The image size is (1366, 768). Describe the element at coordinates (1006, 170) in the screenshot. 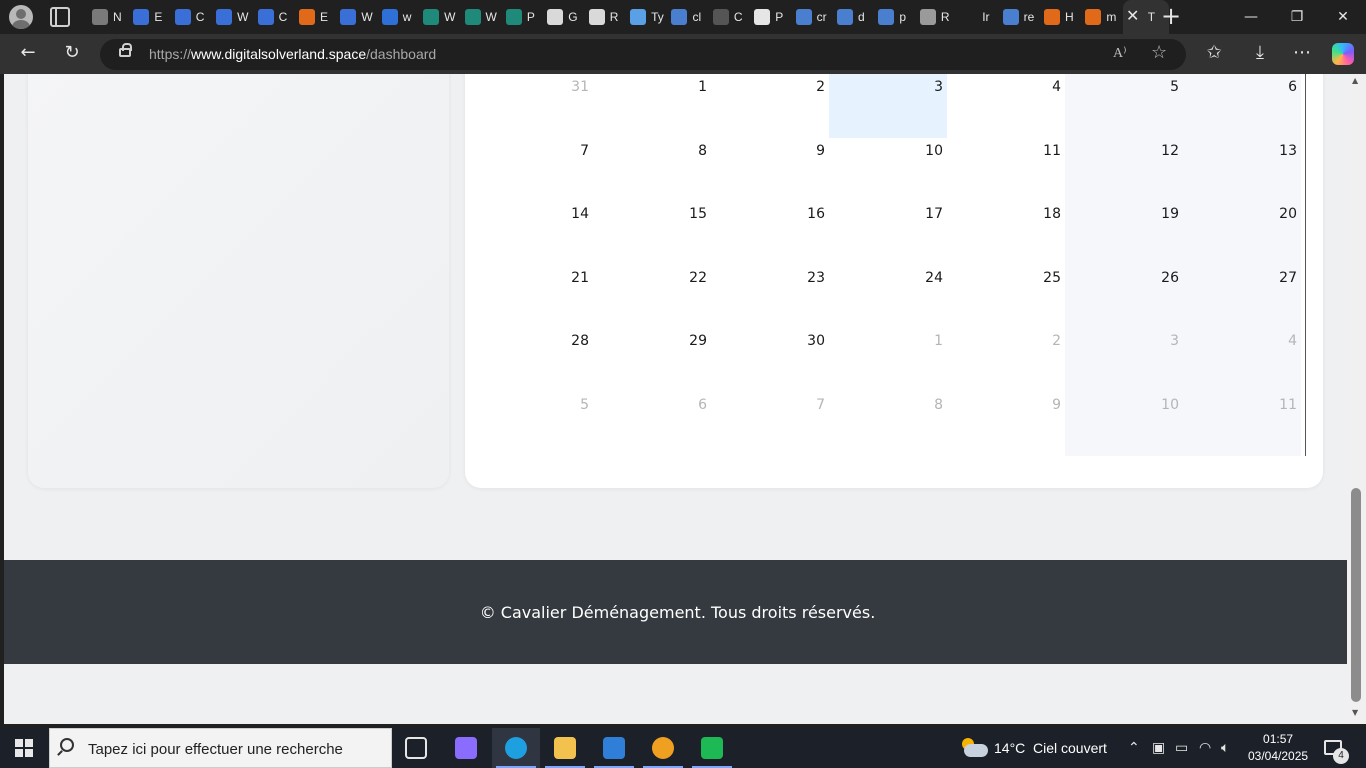

I see `calendar-day-cell: 11` at that location.